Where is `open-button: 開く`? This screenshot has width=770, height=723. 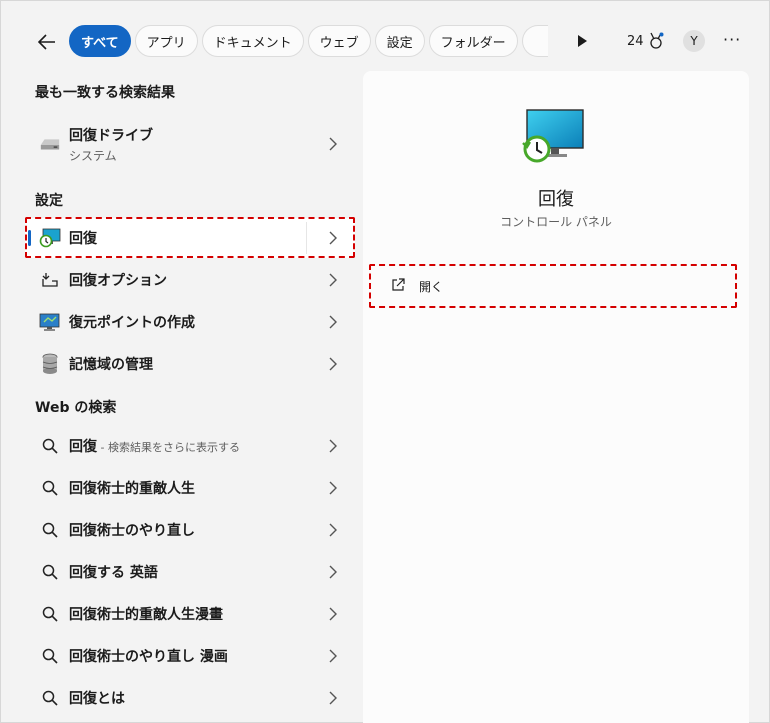 open-button: 開く is located at coordinates (553, 286).